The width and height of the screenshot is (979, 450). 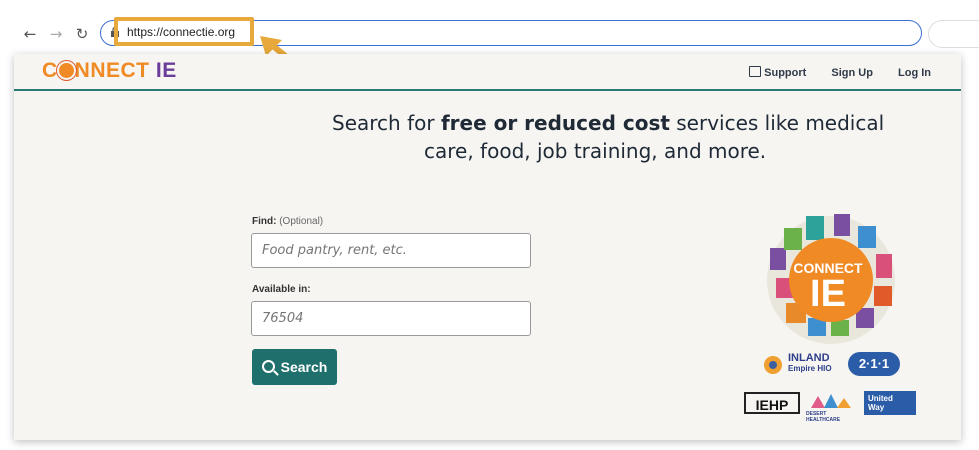 I want to click on search-button: Search, so click(x=294, y=367).